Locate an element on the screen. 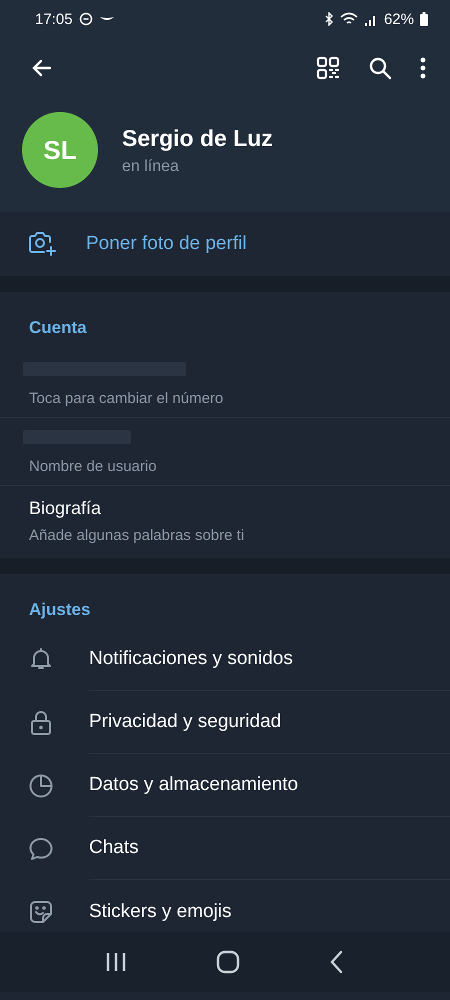 This screenshot has width=450, height=1000. account-row: Toca para cambiar el número is located at coordinates (225, 384).